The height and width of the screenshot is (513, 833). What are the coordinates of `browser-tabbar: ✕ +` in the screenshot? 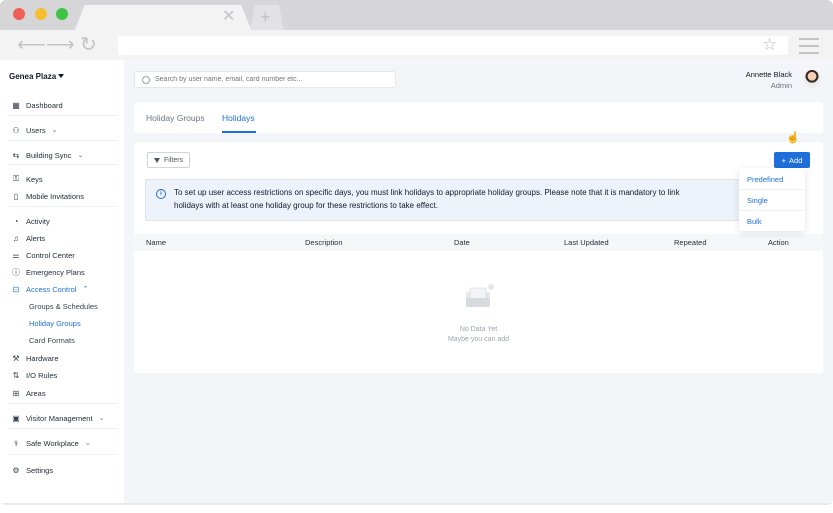 It's located at (416, 16).